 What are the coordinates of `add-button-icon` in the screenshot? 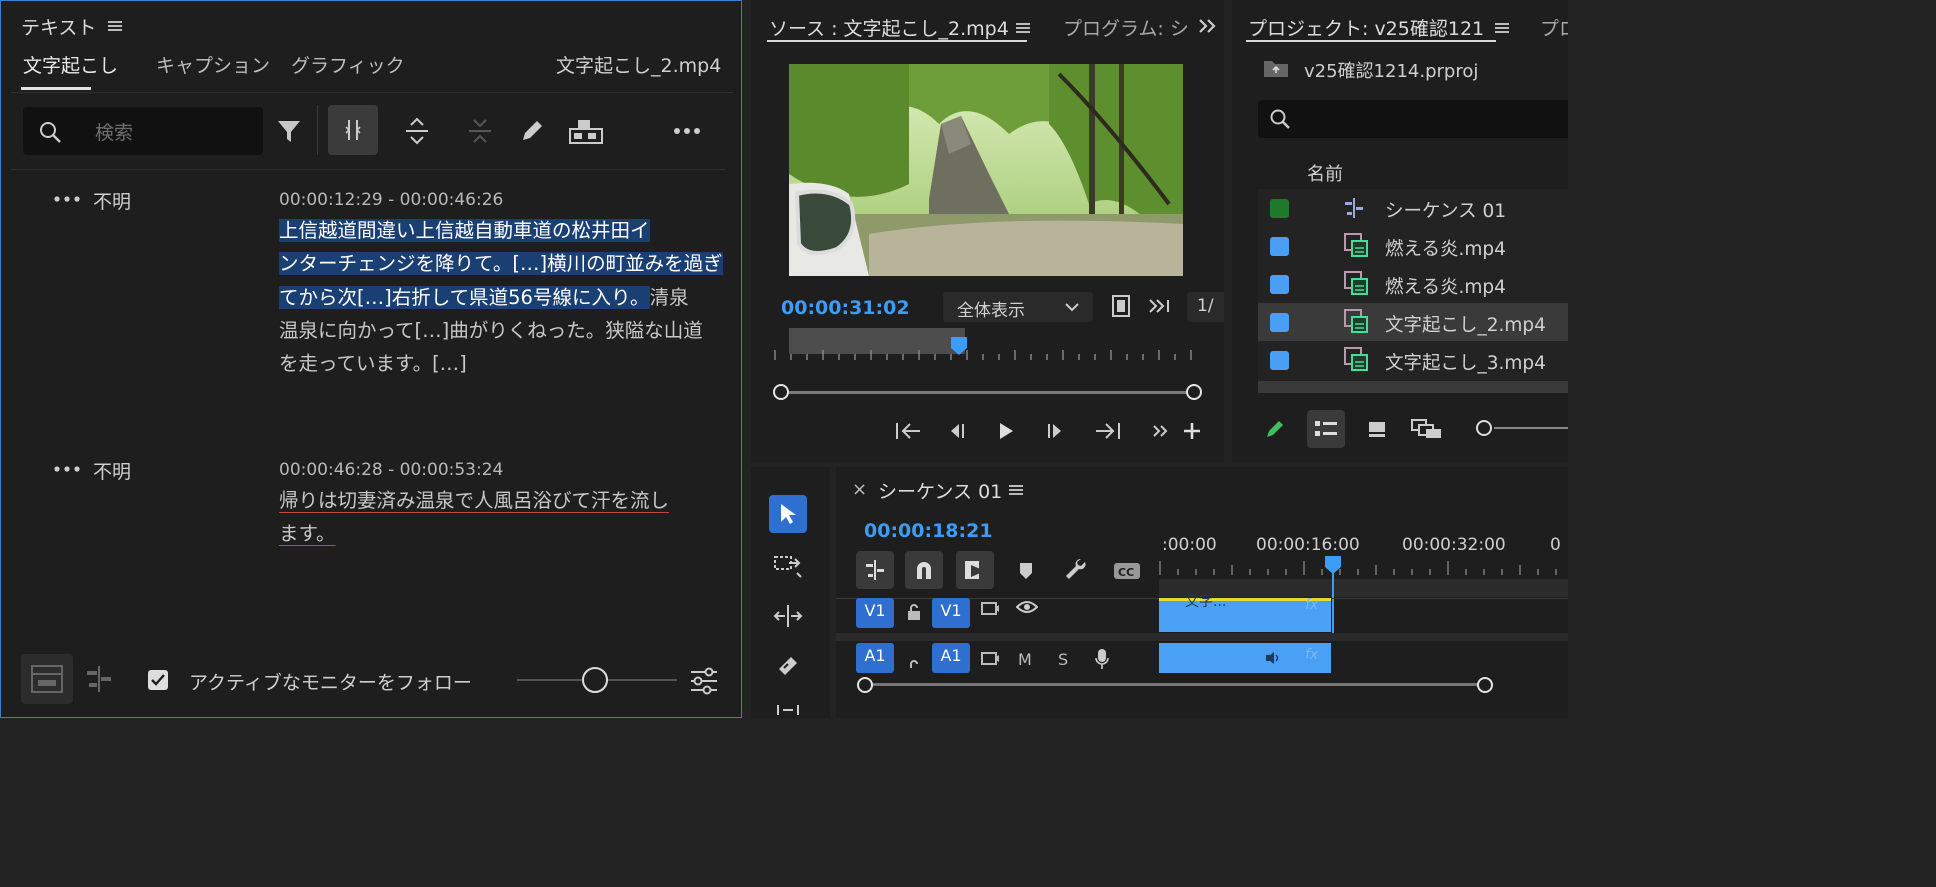 It's located at (1192, 431).